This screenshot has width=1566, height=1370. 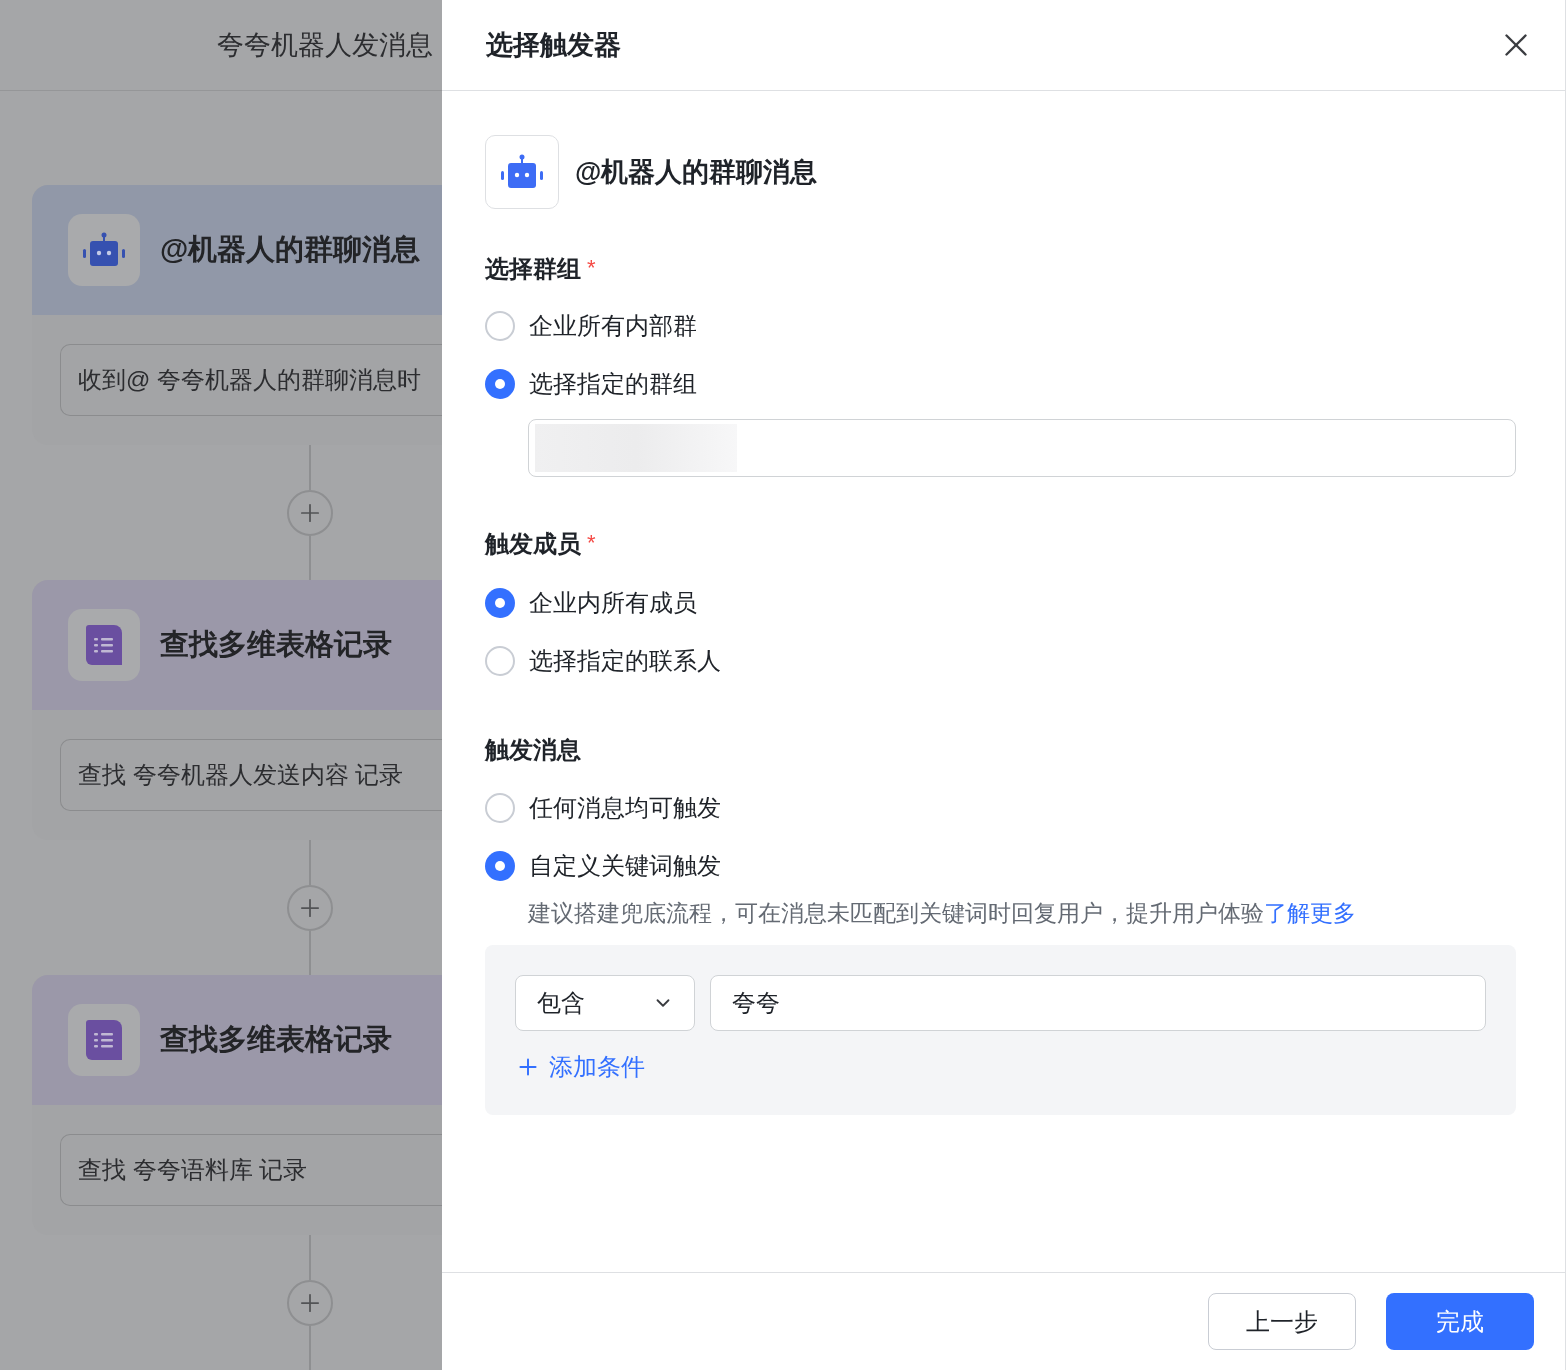 What do you see at coordinates (1098, 1002) in the screenshot?
I see `keyword-input: 夸夸` at bounding box center [1098, 1002].